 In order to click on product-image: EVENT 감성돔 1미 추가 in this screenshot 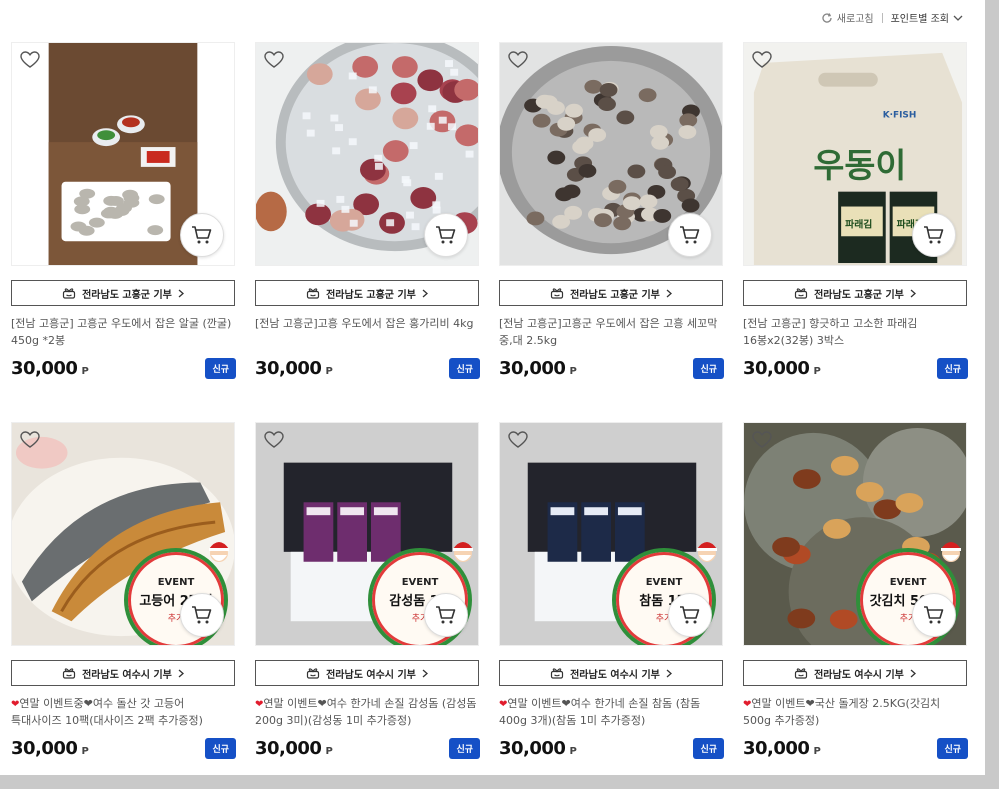, I will do `click(367, 534)`.